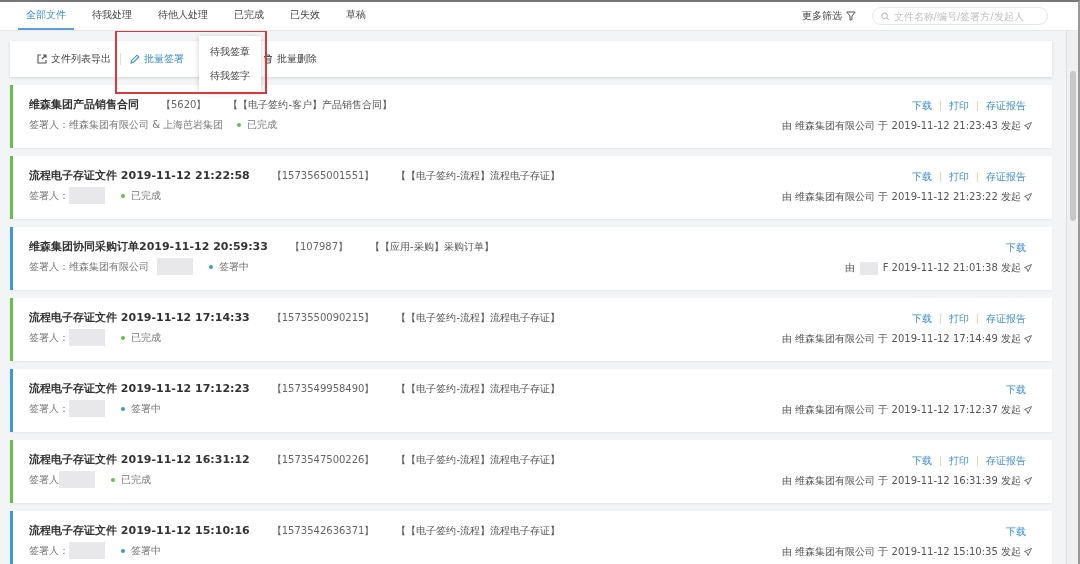  What do you see at coordinates (323, 175) in the screenshot?
I see `document-number: 【1573565001551】` at bounding box center [323, 175].